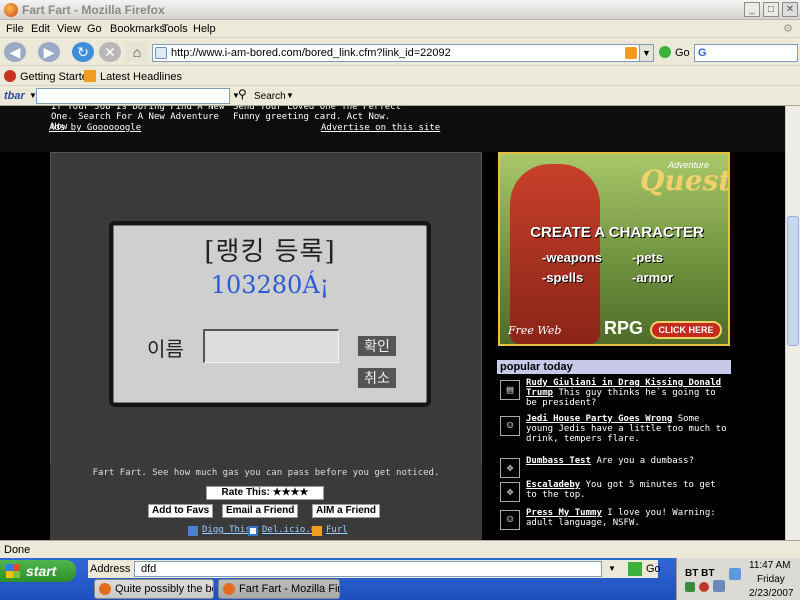 This screenshot has width=800, height=600. What do you see at coordinates (735, 574) in the screenshot?
I see `network-icon` at bounding box center [735, 574].